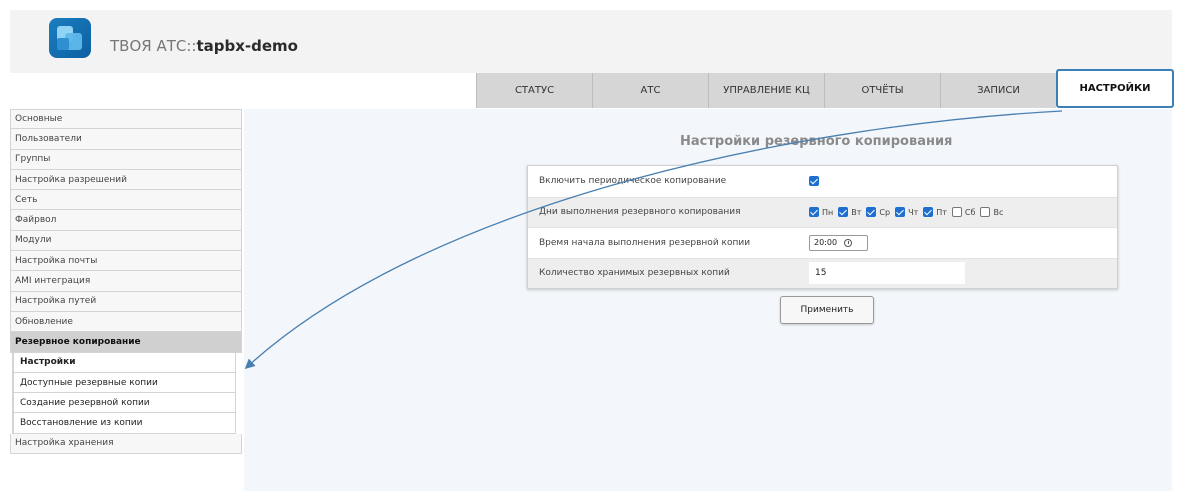 The height and width of the screenshot is (491, 1177). What do you see at coordinates (645, 242) in the screenshot?
I see `time-label: Время начала выполнения резервной копии` at bounding box center [645, 242].